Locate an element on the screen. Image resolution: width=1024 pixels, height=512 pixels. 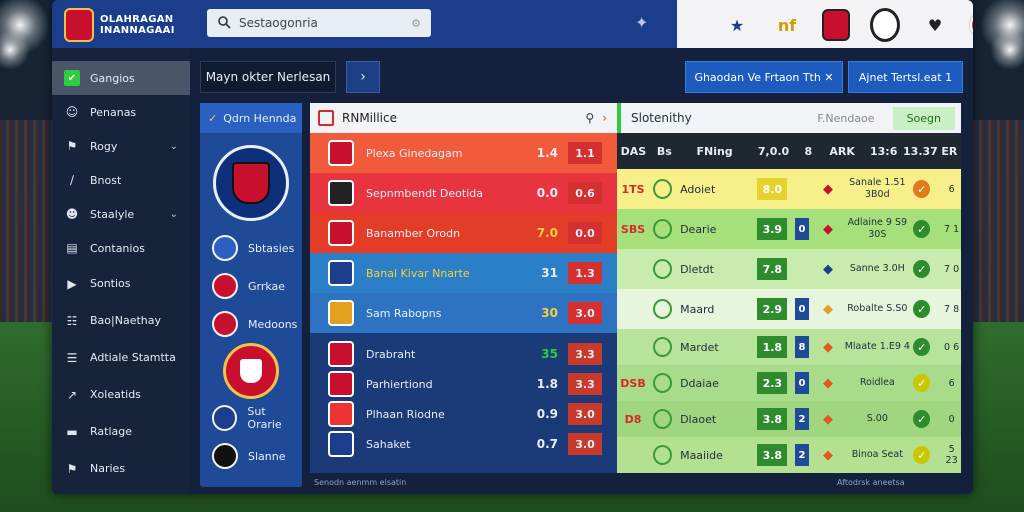
filter-button-1: Ghaodan Ve Frtaon Tth ✕ is located at coordinates (764, 77).